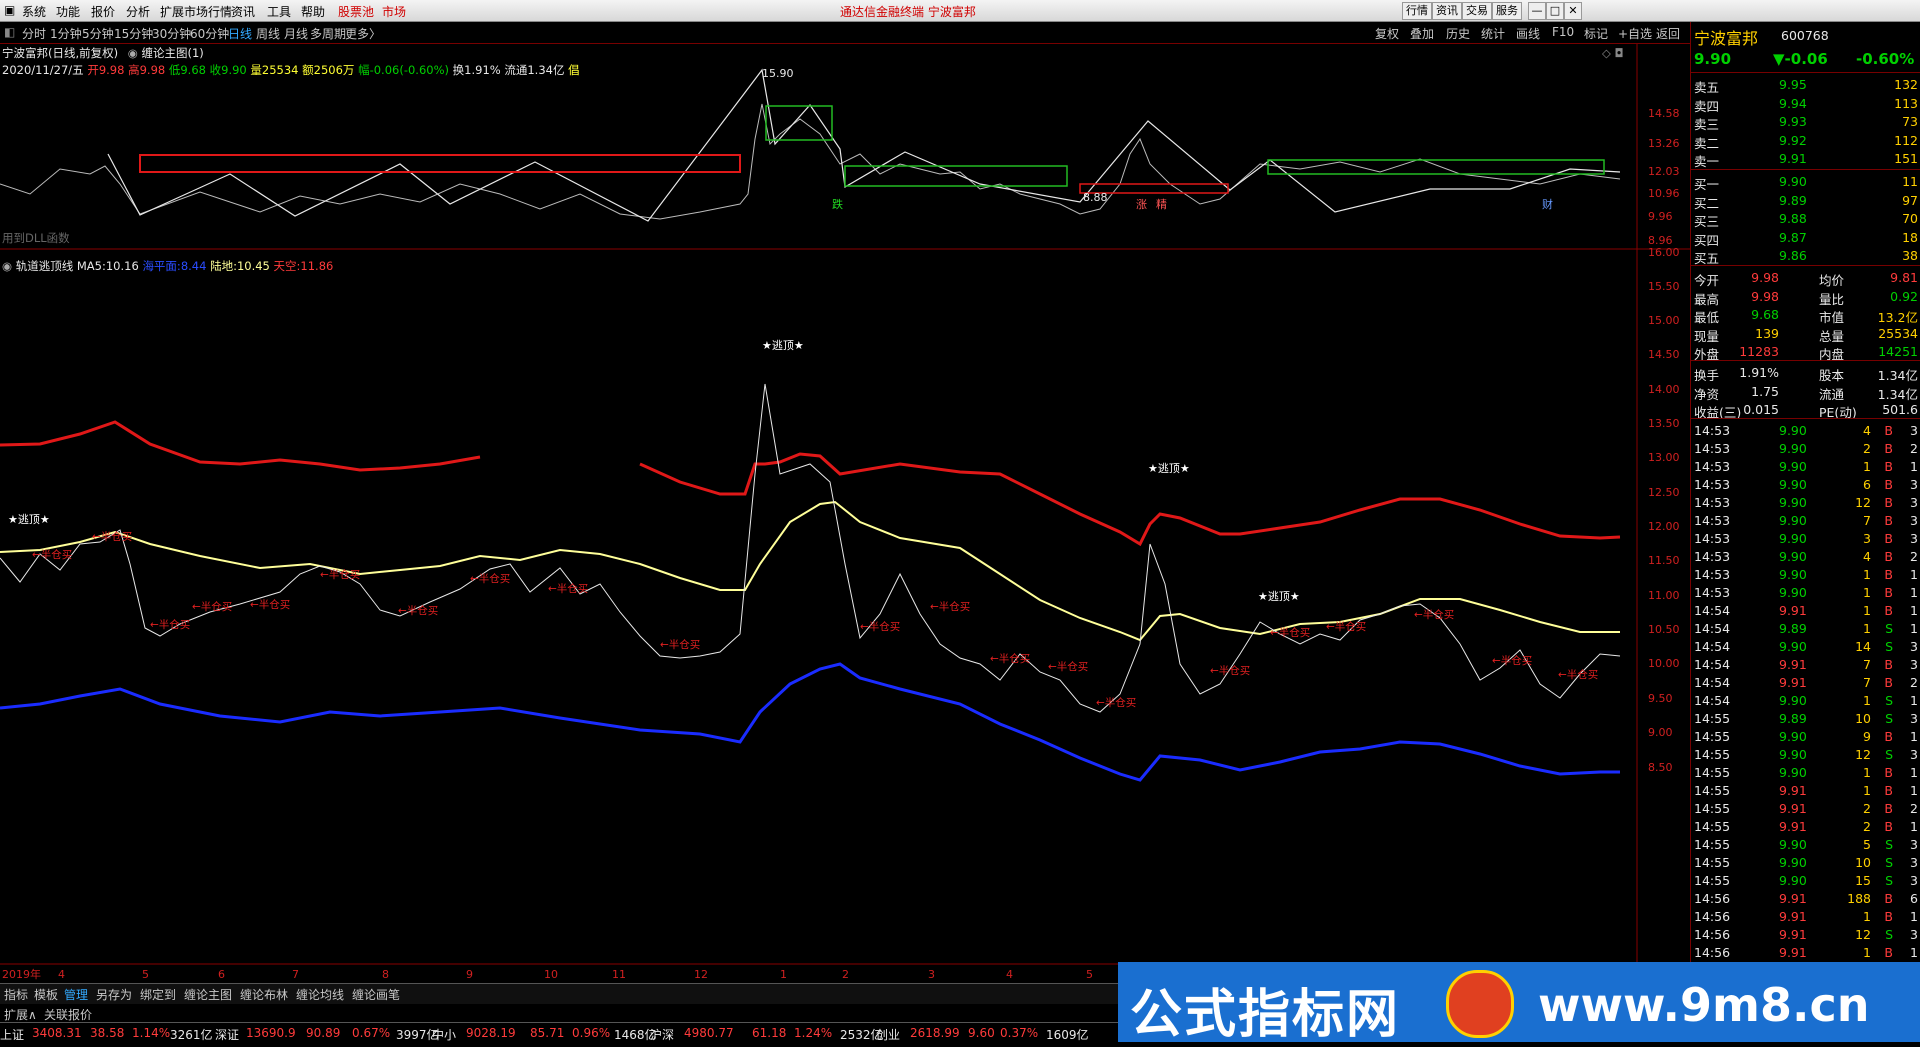  What do you see at coordinates (810, 722) in the screenshot?
I see `sea-line` at bounding box center [810, 722].